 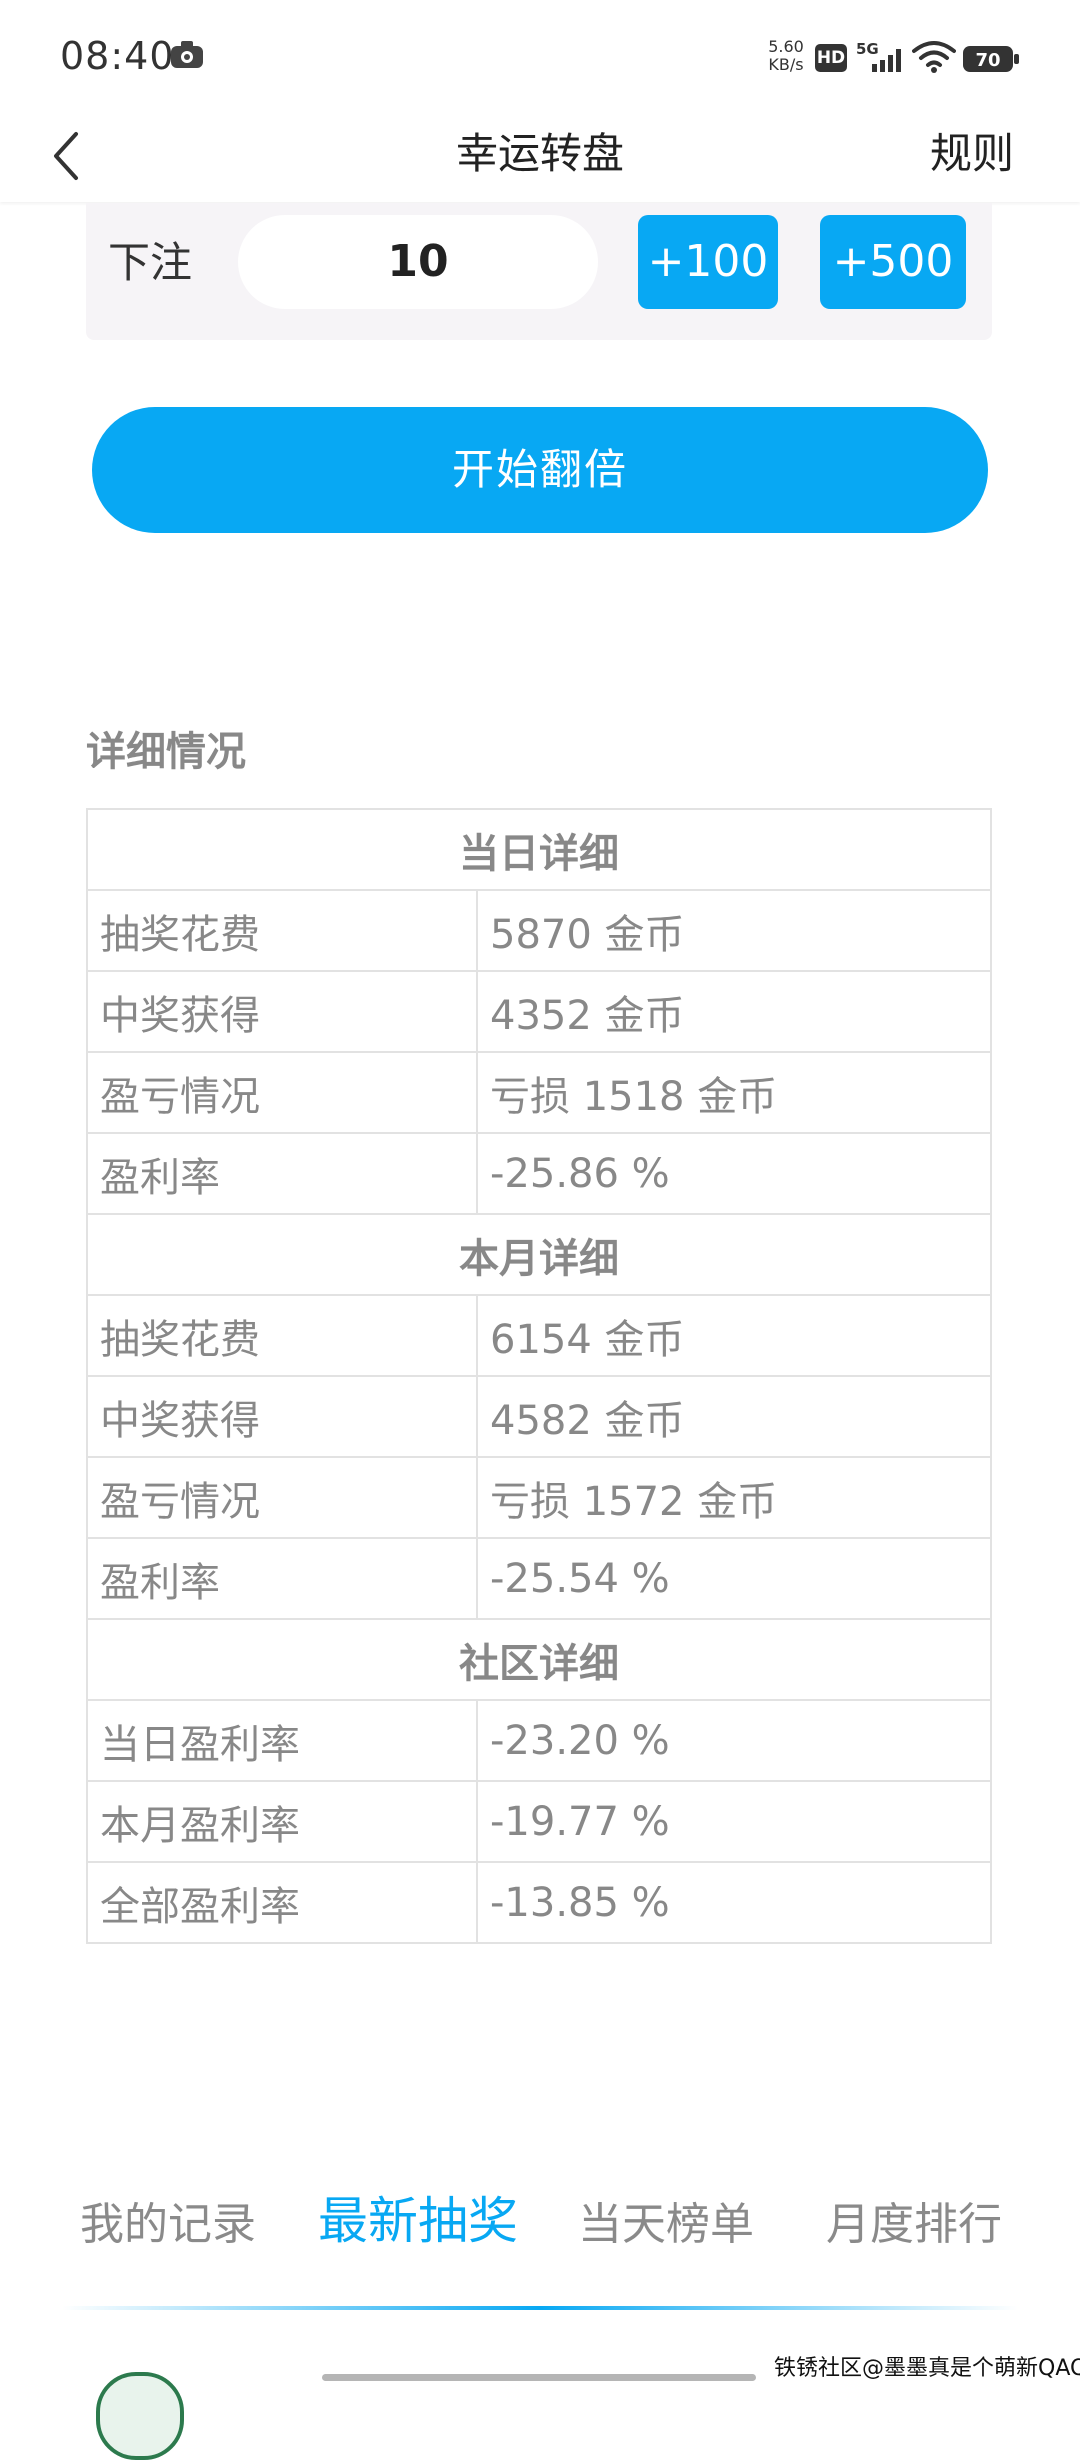 I want to click on table-row: 盈利率 -25.86 %, so click(x=539, y=1173).